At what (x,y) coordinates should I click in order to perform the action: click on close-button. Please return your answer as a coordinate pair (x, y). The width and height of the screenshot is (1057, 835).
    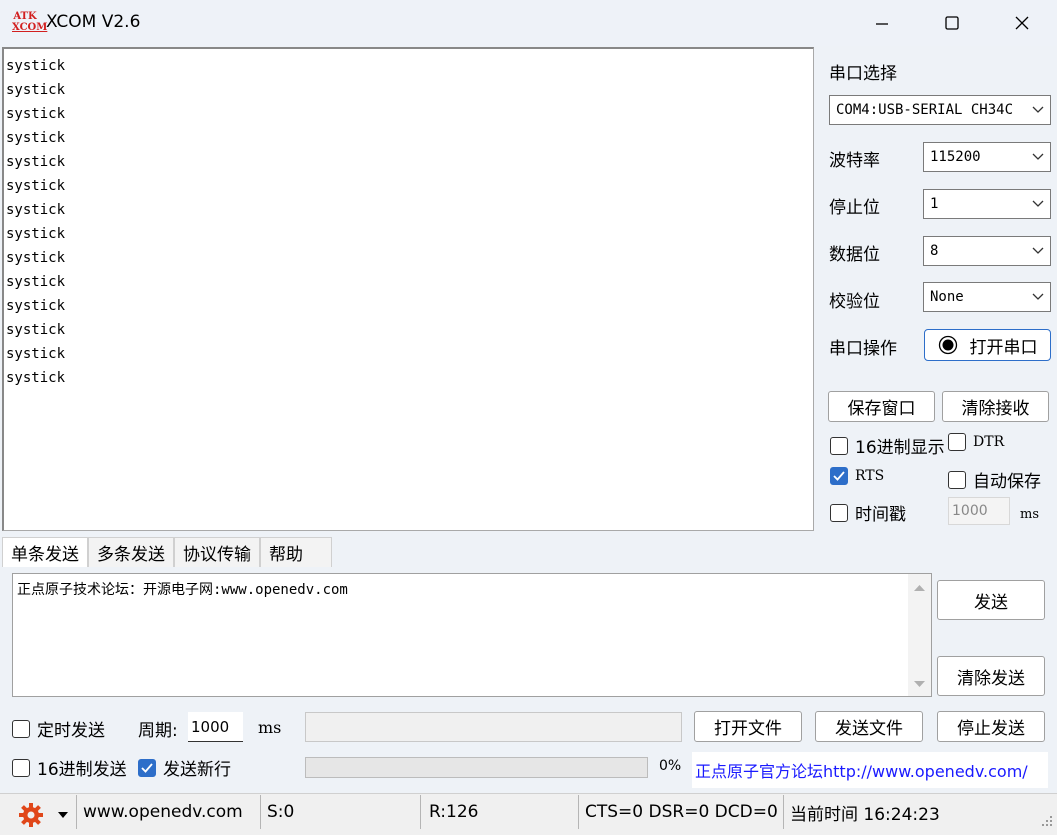
    Looking at the image, I should click on (1022, 23).